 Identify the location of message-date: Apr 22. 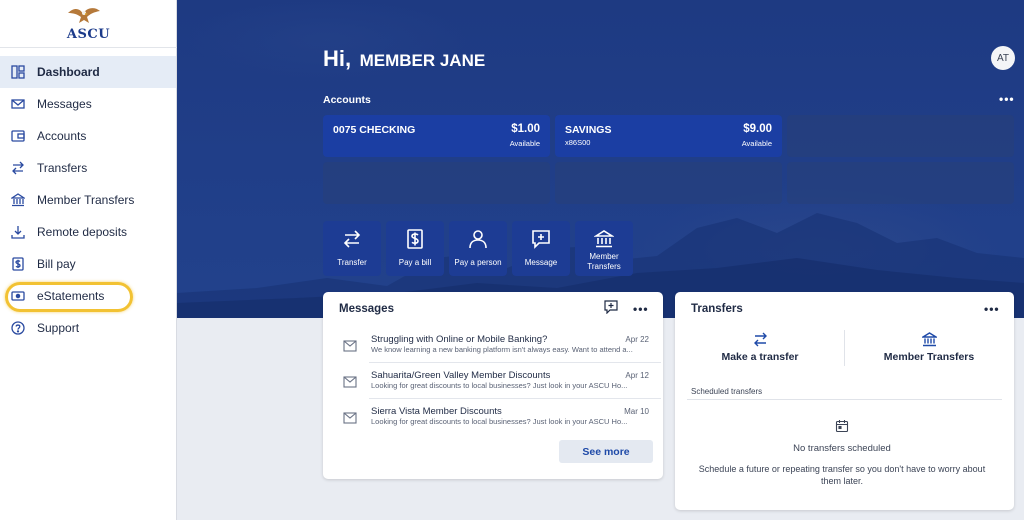
(637, 339).